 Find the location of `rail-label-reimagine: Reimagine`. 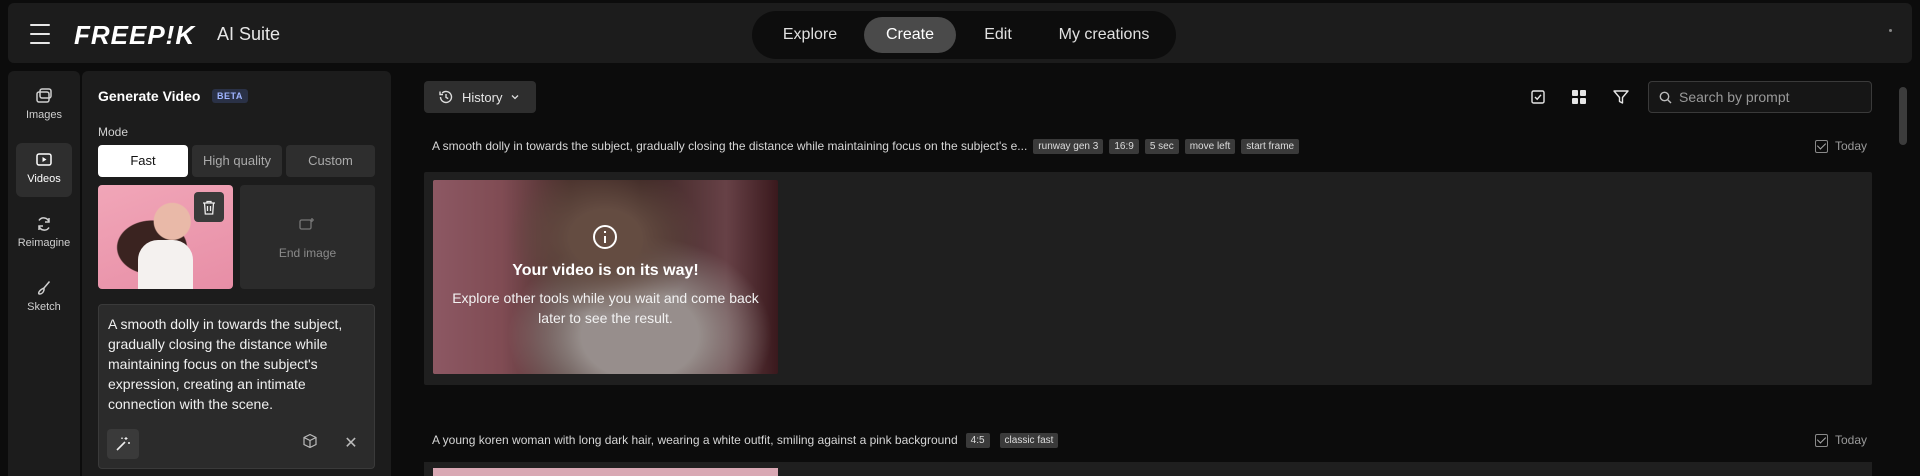

rail-label-reimagine: Reimagine is located at coordinates (44, 243).